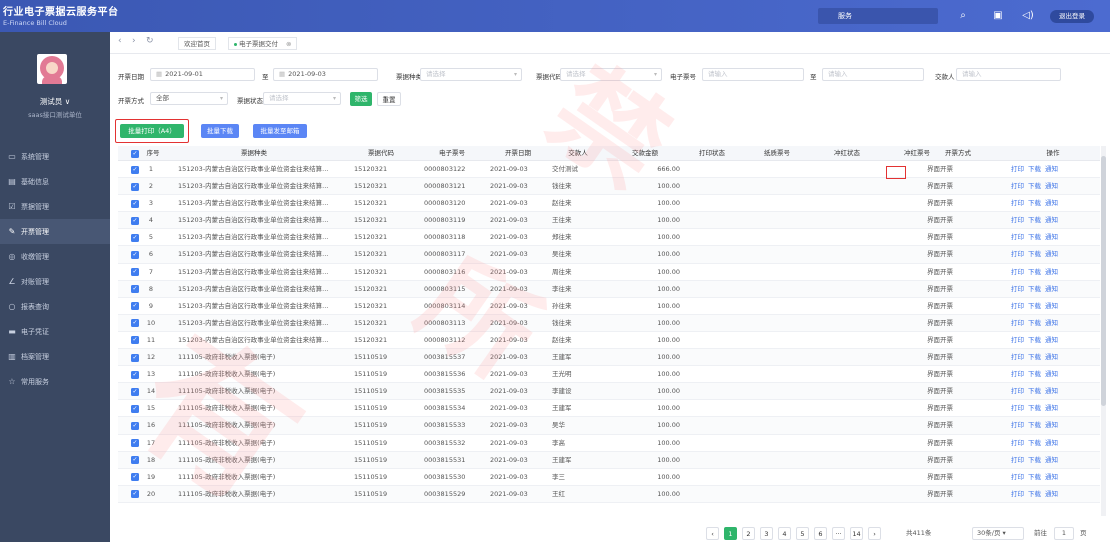  I want to click on goto-input: 1, so click(1064, 533).